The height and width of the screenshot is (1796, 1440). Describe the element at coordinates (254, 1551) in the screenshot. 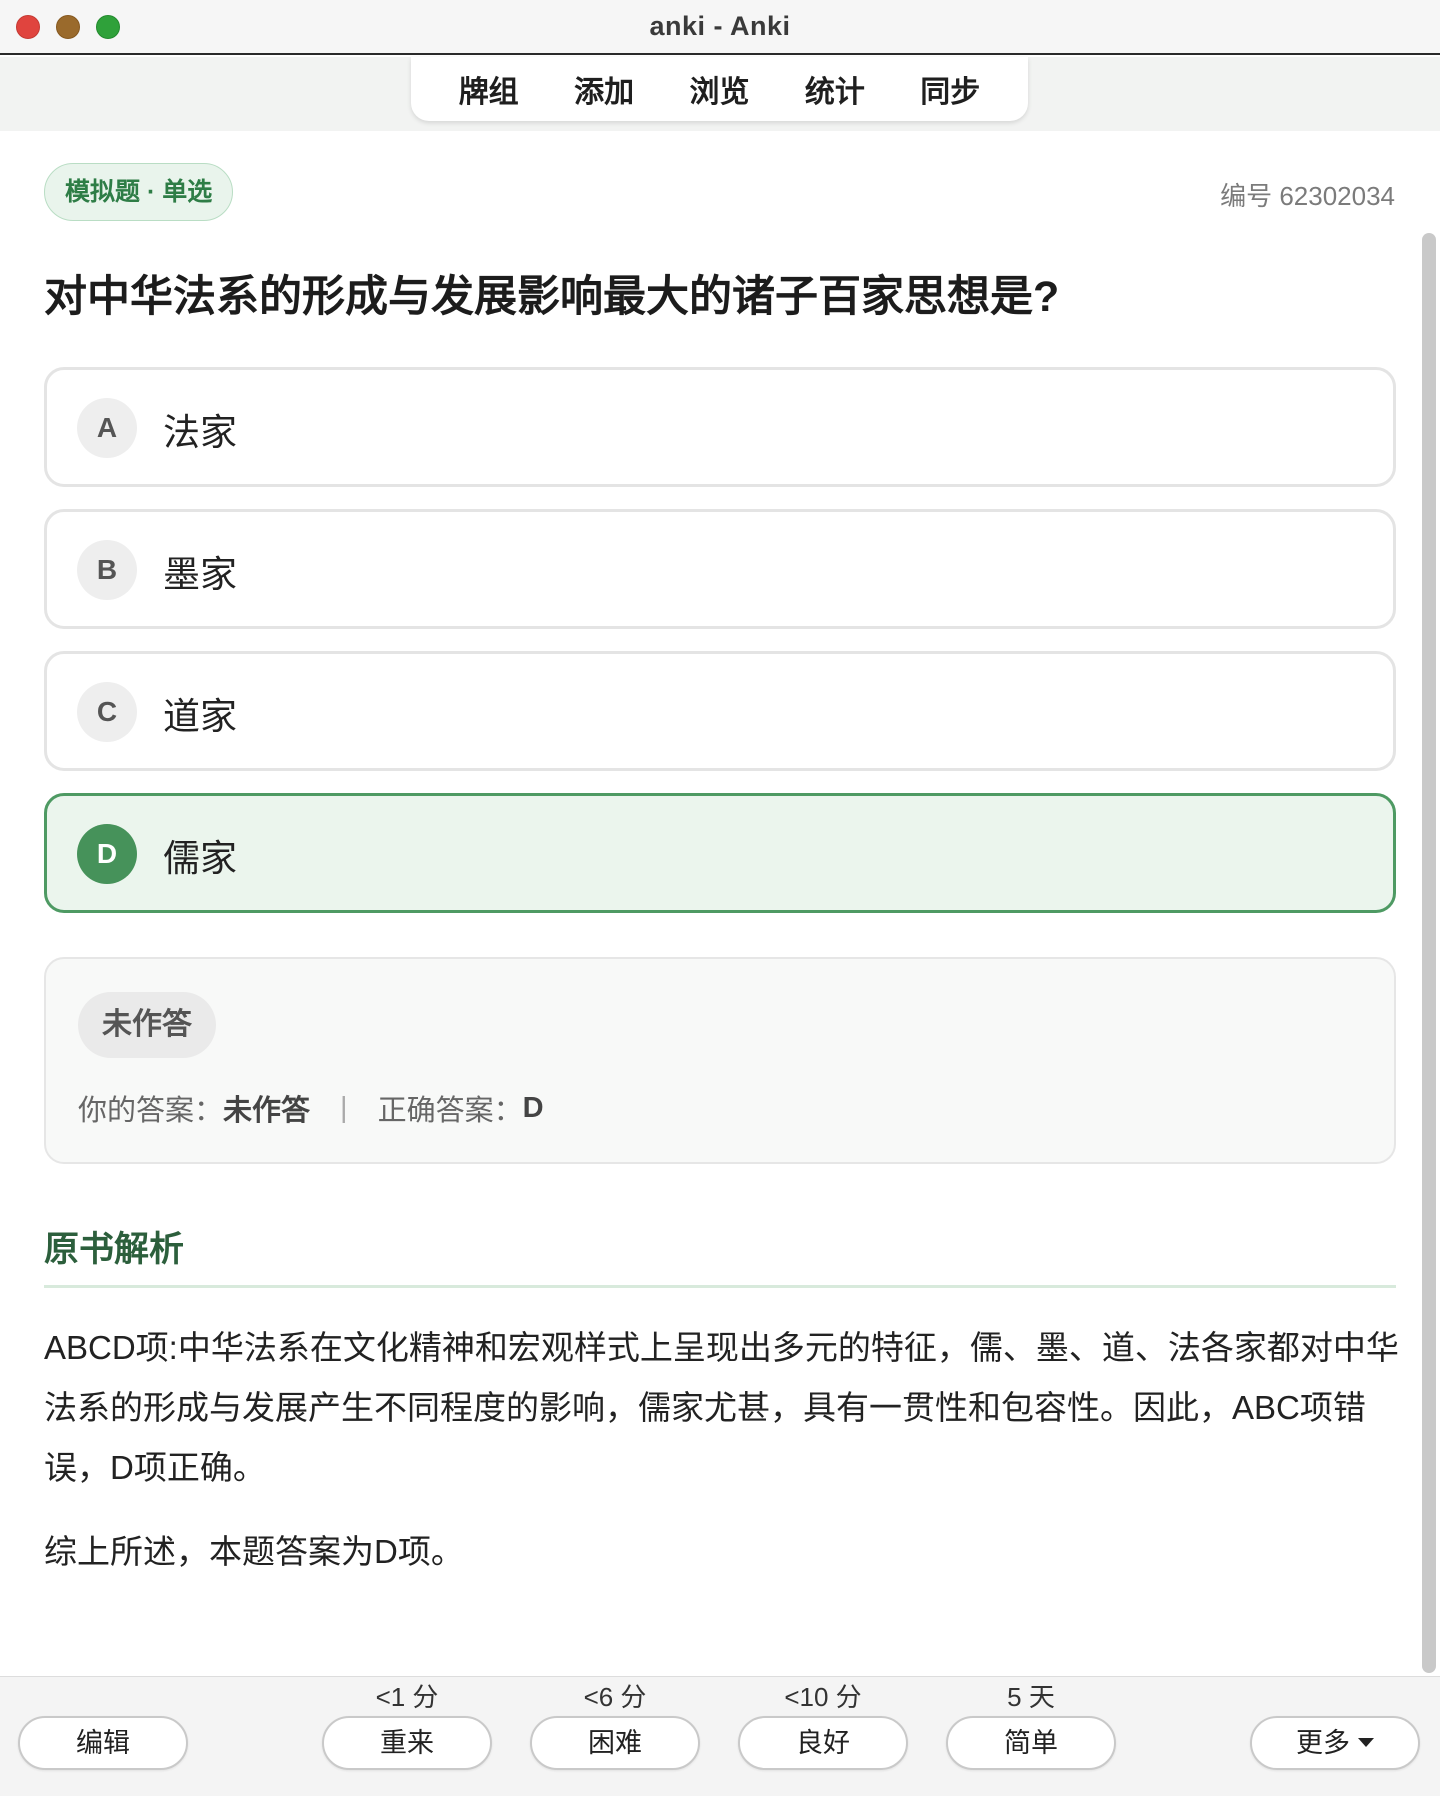

I see `explanation-summary: 综上所述，本题答案为D项。` at that location.